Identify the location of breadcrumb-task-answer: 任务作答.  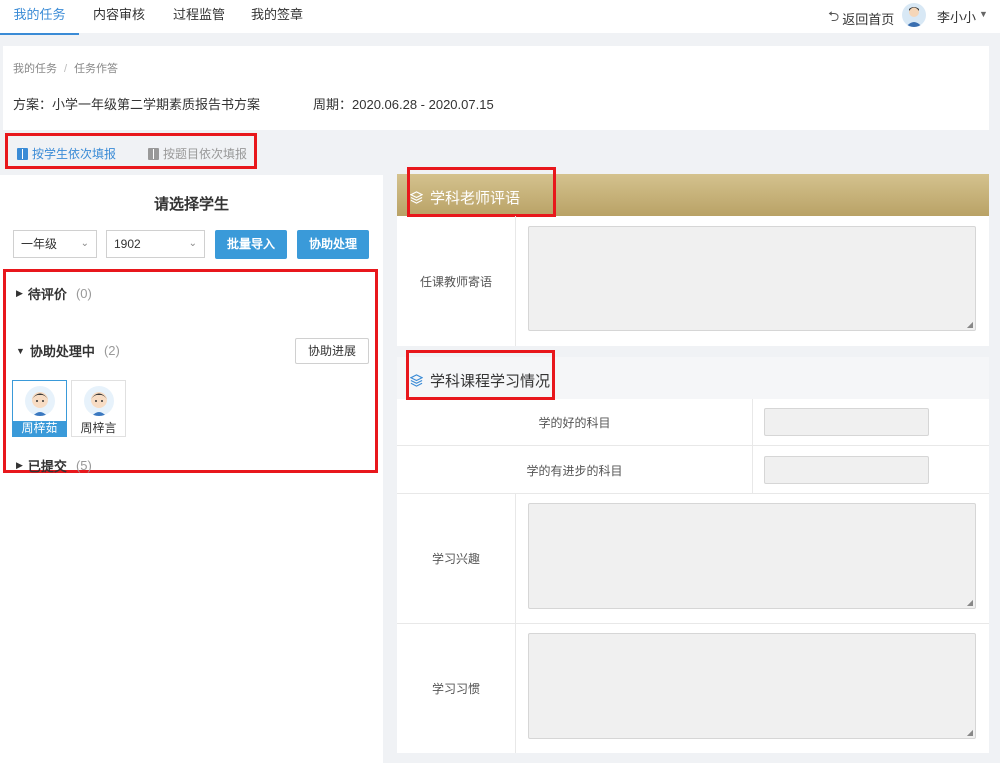
(96, 69).